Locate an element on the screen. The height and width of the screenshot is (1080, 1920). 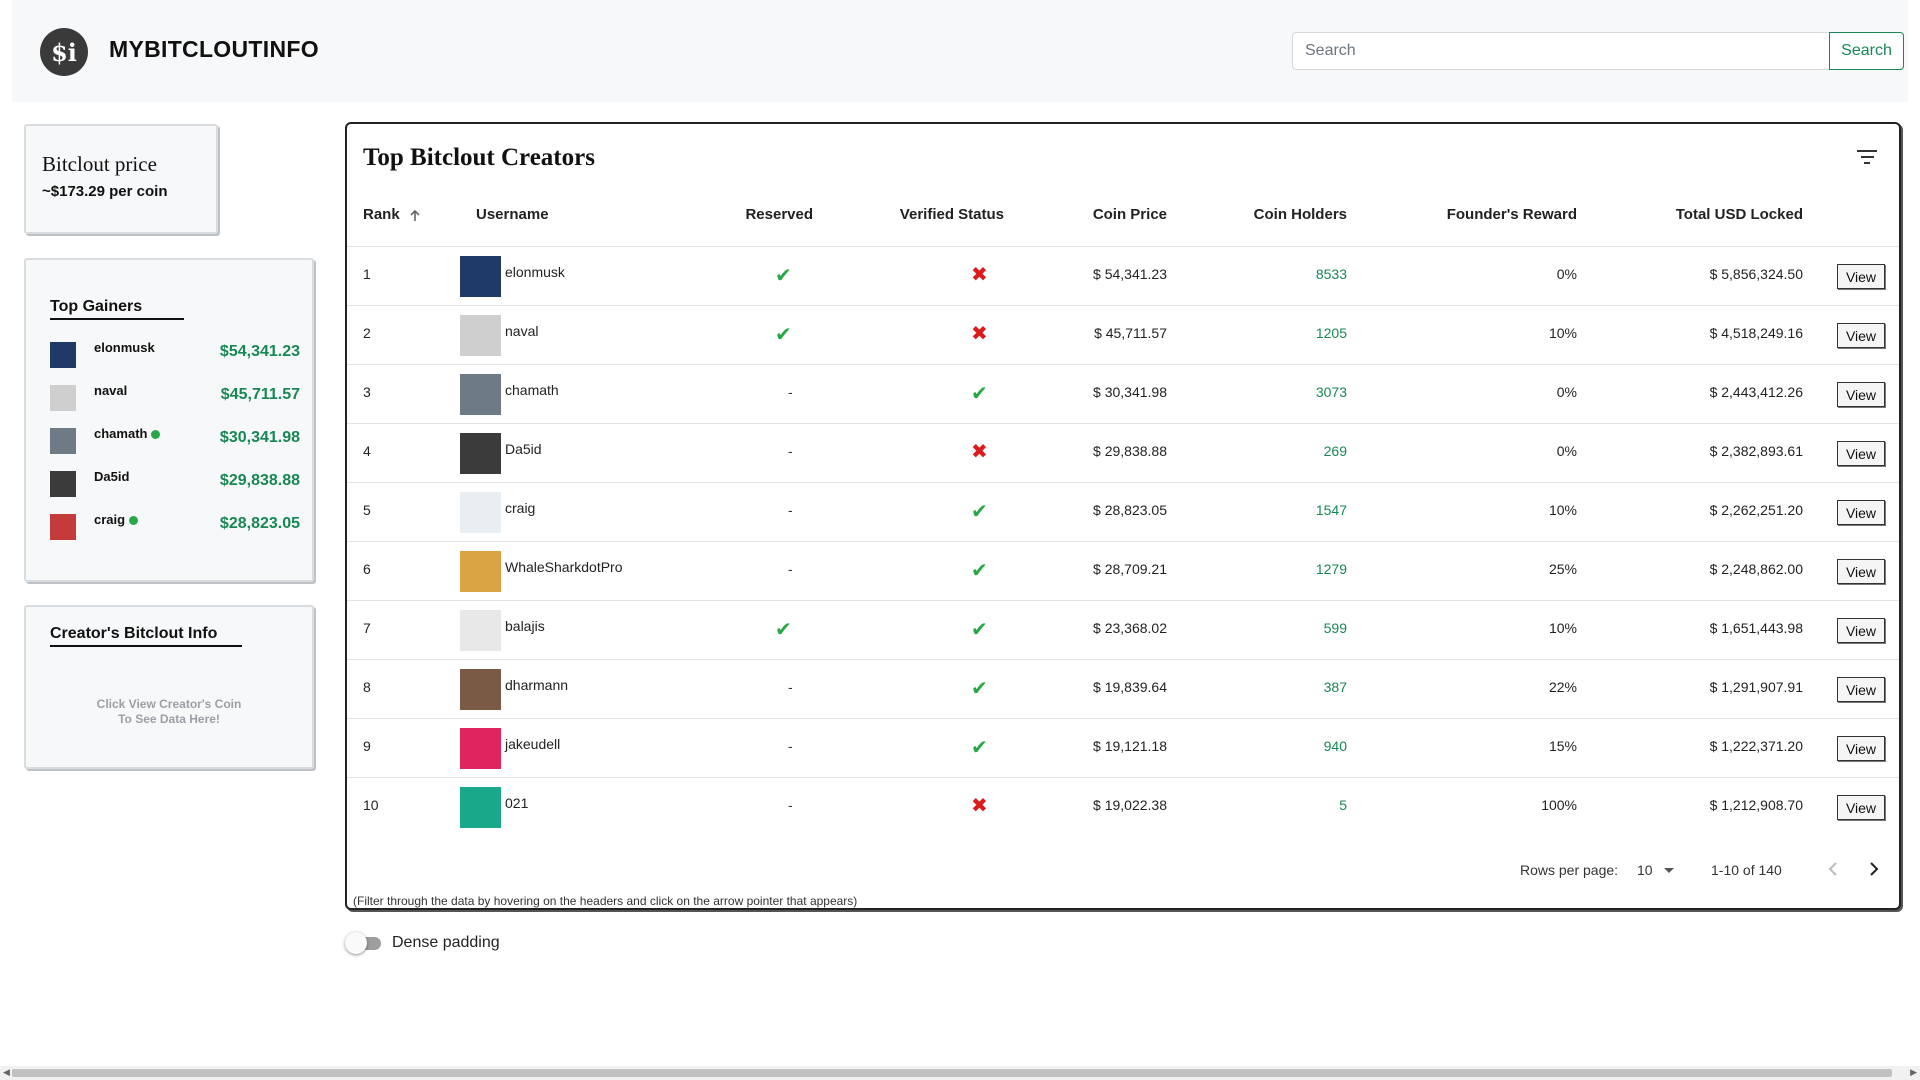
horizontal-scrollbar: ◀ ▶ is located at coordinates (960, 1073).